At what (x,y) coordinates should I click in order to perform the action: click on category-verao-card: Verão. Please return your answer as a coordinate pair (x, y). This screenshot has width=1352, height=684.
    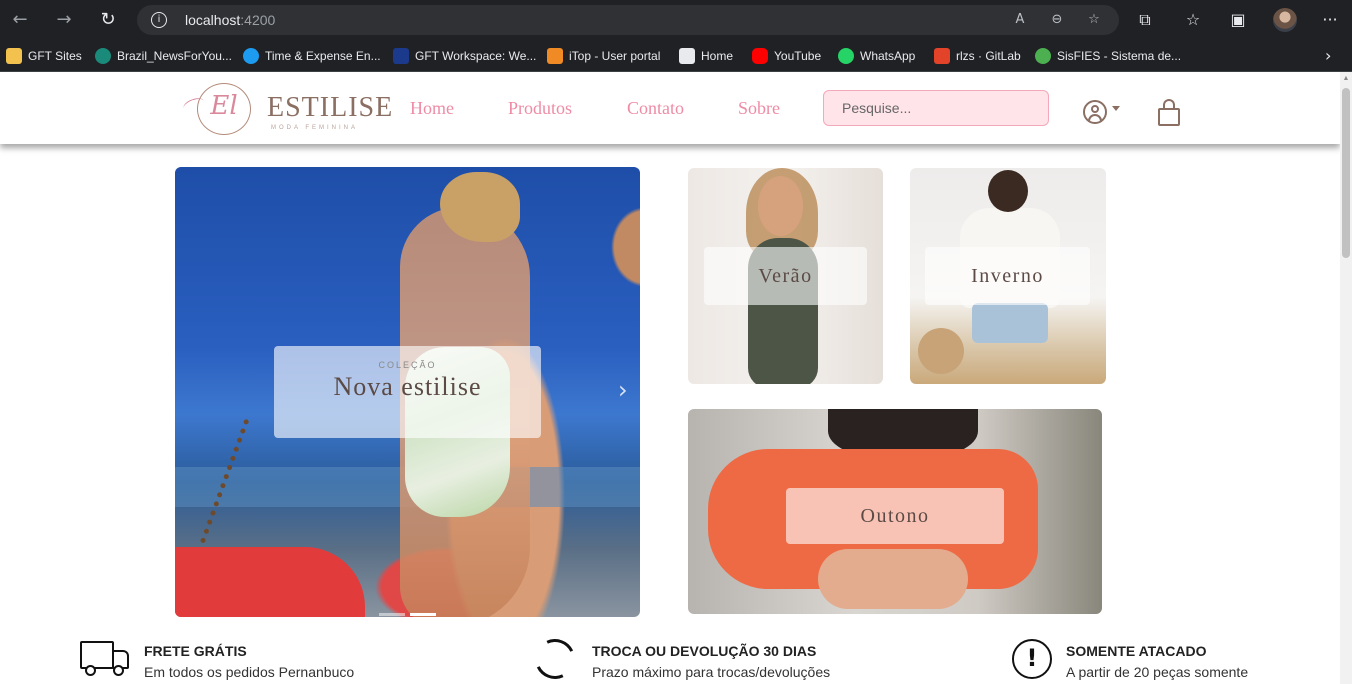
    Looking at the image, I should click on (785, 276).